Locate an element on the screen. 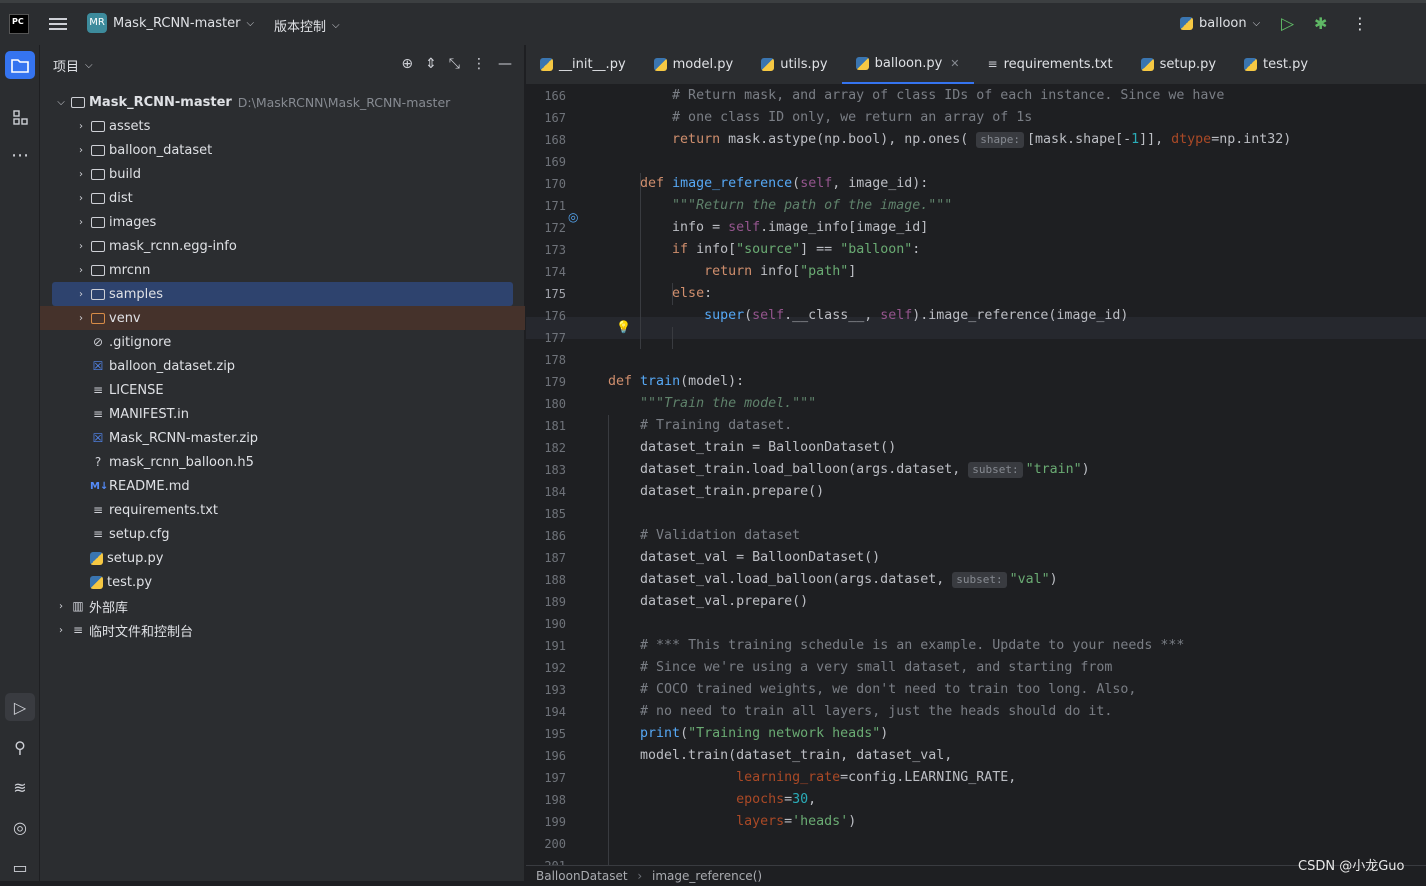 This screenshot has height=886, width=1426. code-line-174: return info["path"] is located at coordinates (780, 271).